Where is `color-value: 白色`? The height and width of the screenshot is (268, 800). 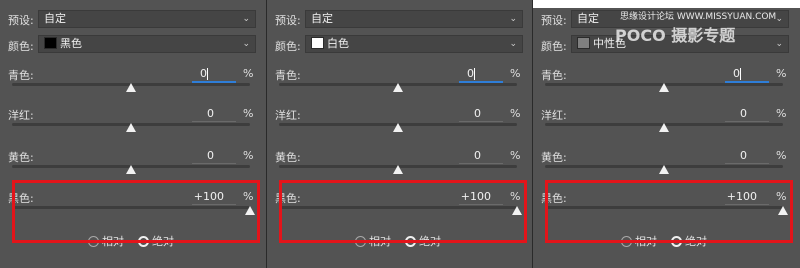 color-value: 白色 is located at coordinates (338, 43).